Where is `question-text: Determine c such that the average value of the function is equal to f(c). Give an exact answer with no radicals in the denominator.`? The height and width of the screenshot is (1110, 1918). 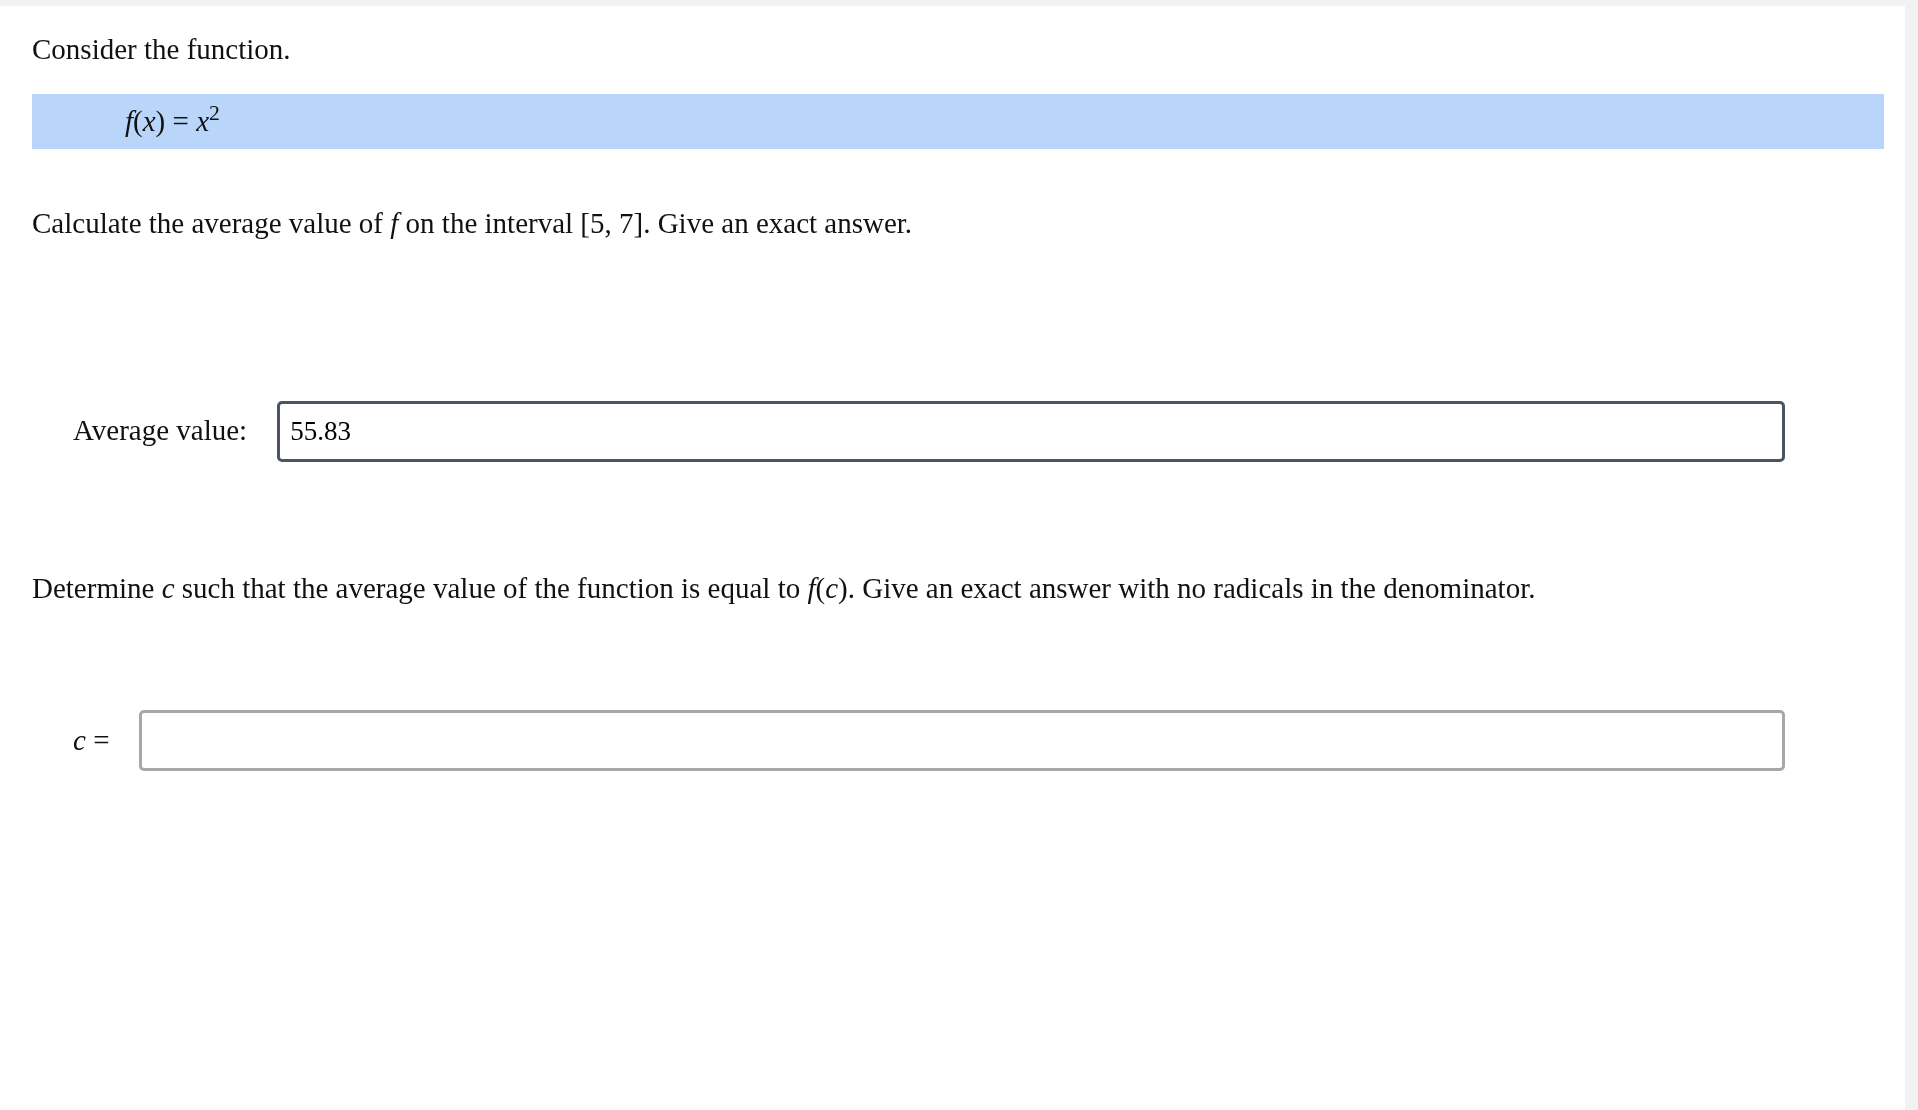 question-text: Determine c such that the average value of the function is equal to f(c). Give an exact answer with no radicals in the denominator. is located at coordinates (784, 588).